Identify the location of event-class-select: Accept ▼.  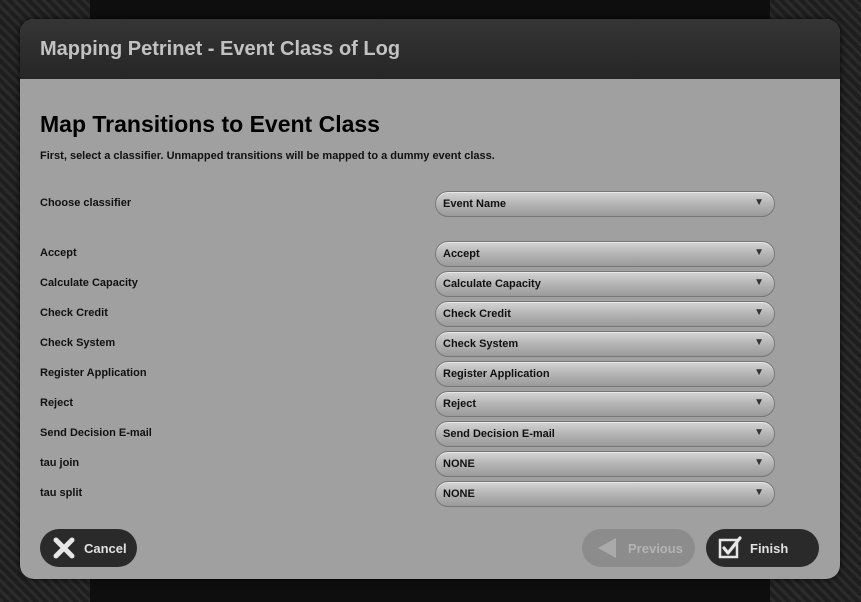
(605, 254).